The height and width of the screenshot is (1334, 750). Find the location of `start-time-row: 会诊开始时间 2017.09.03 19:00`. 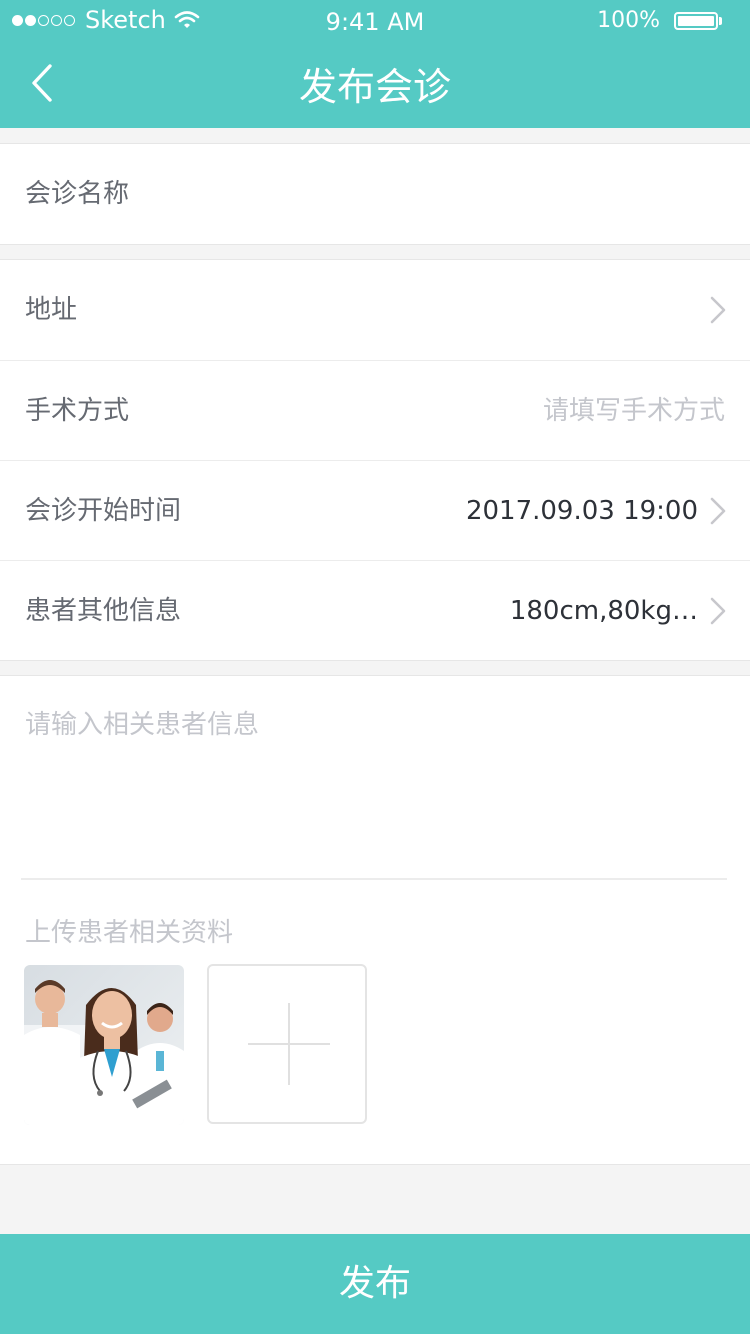

start-time-row: 会诊开始时间 2017.09.03 19:00 is located at coordinates (375, 510).